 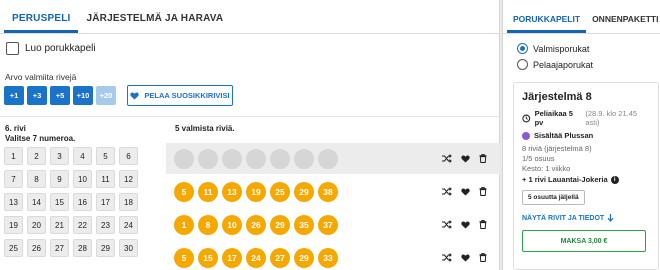 What do you see at coordinates (232, 257) in the screenshot?
I see `number-ball: 17` at bounding box center [232, 257].